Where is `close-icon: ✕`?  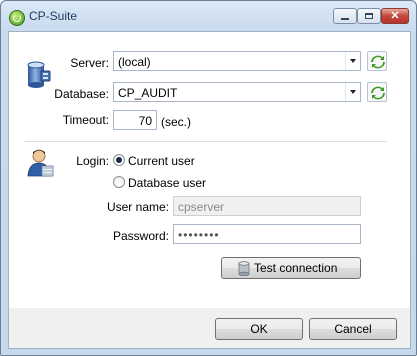
close-icon: ✕ is located at coordinates (395, 15).